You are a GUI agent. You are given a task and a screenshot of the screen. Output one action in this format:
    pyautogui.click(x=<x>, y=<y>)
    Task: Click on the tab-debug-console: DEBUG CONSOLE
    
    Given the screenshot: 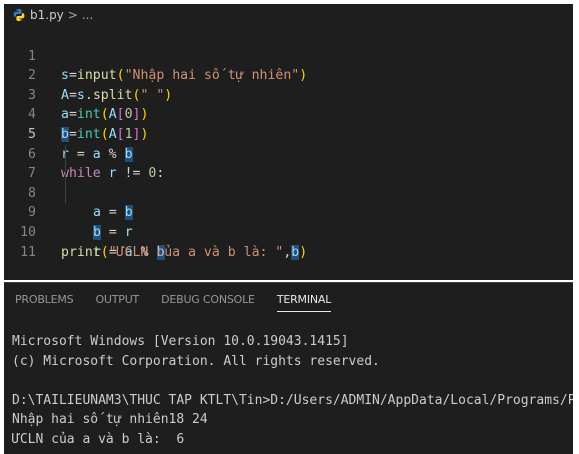 What is the action you would take?
    pyautogui.click(x=208, y=300)
    